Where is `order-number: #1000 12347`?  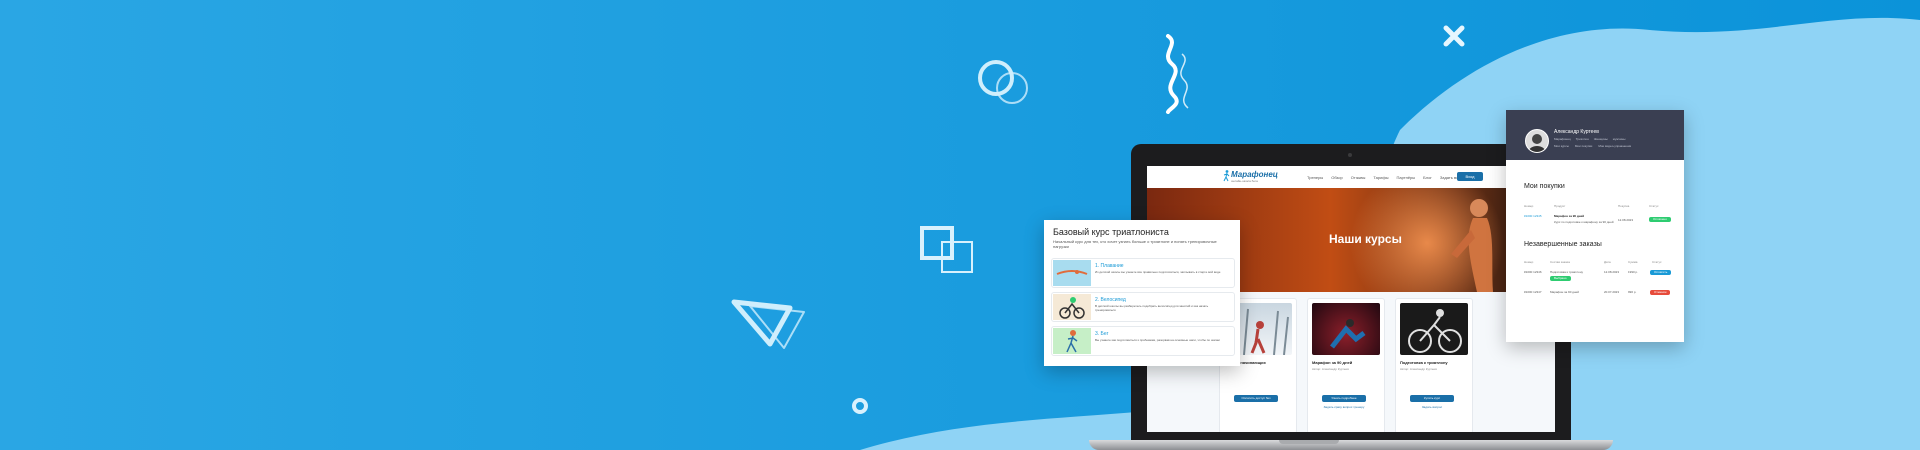
order-number: #1000 12347 is located at coordinates (1533, 292).